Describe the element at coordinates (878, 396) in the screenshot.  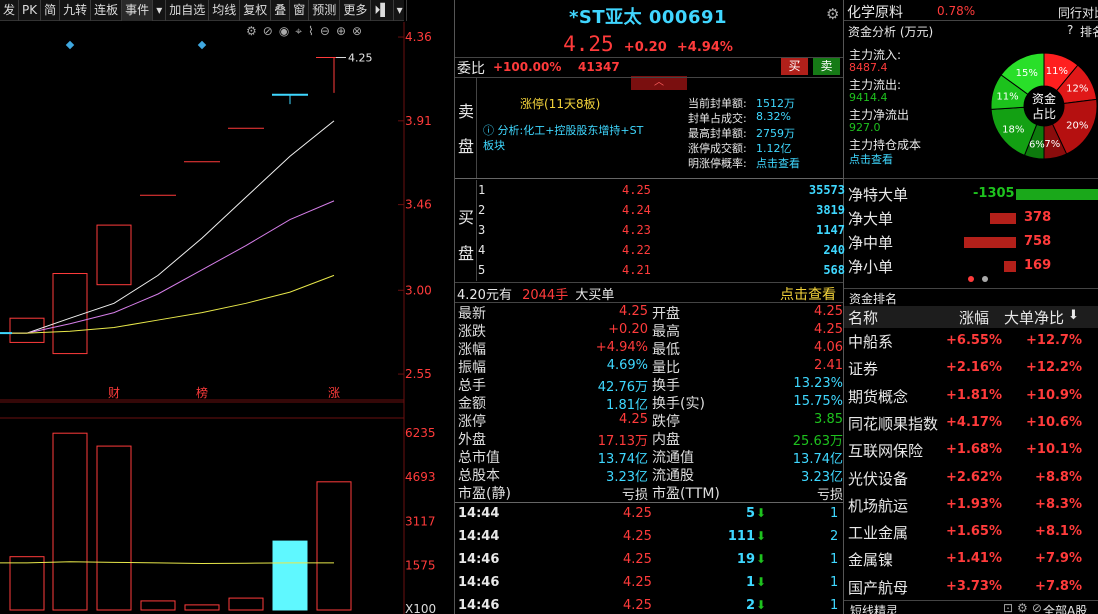
I see `rank-name: 期货概念` at that location.